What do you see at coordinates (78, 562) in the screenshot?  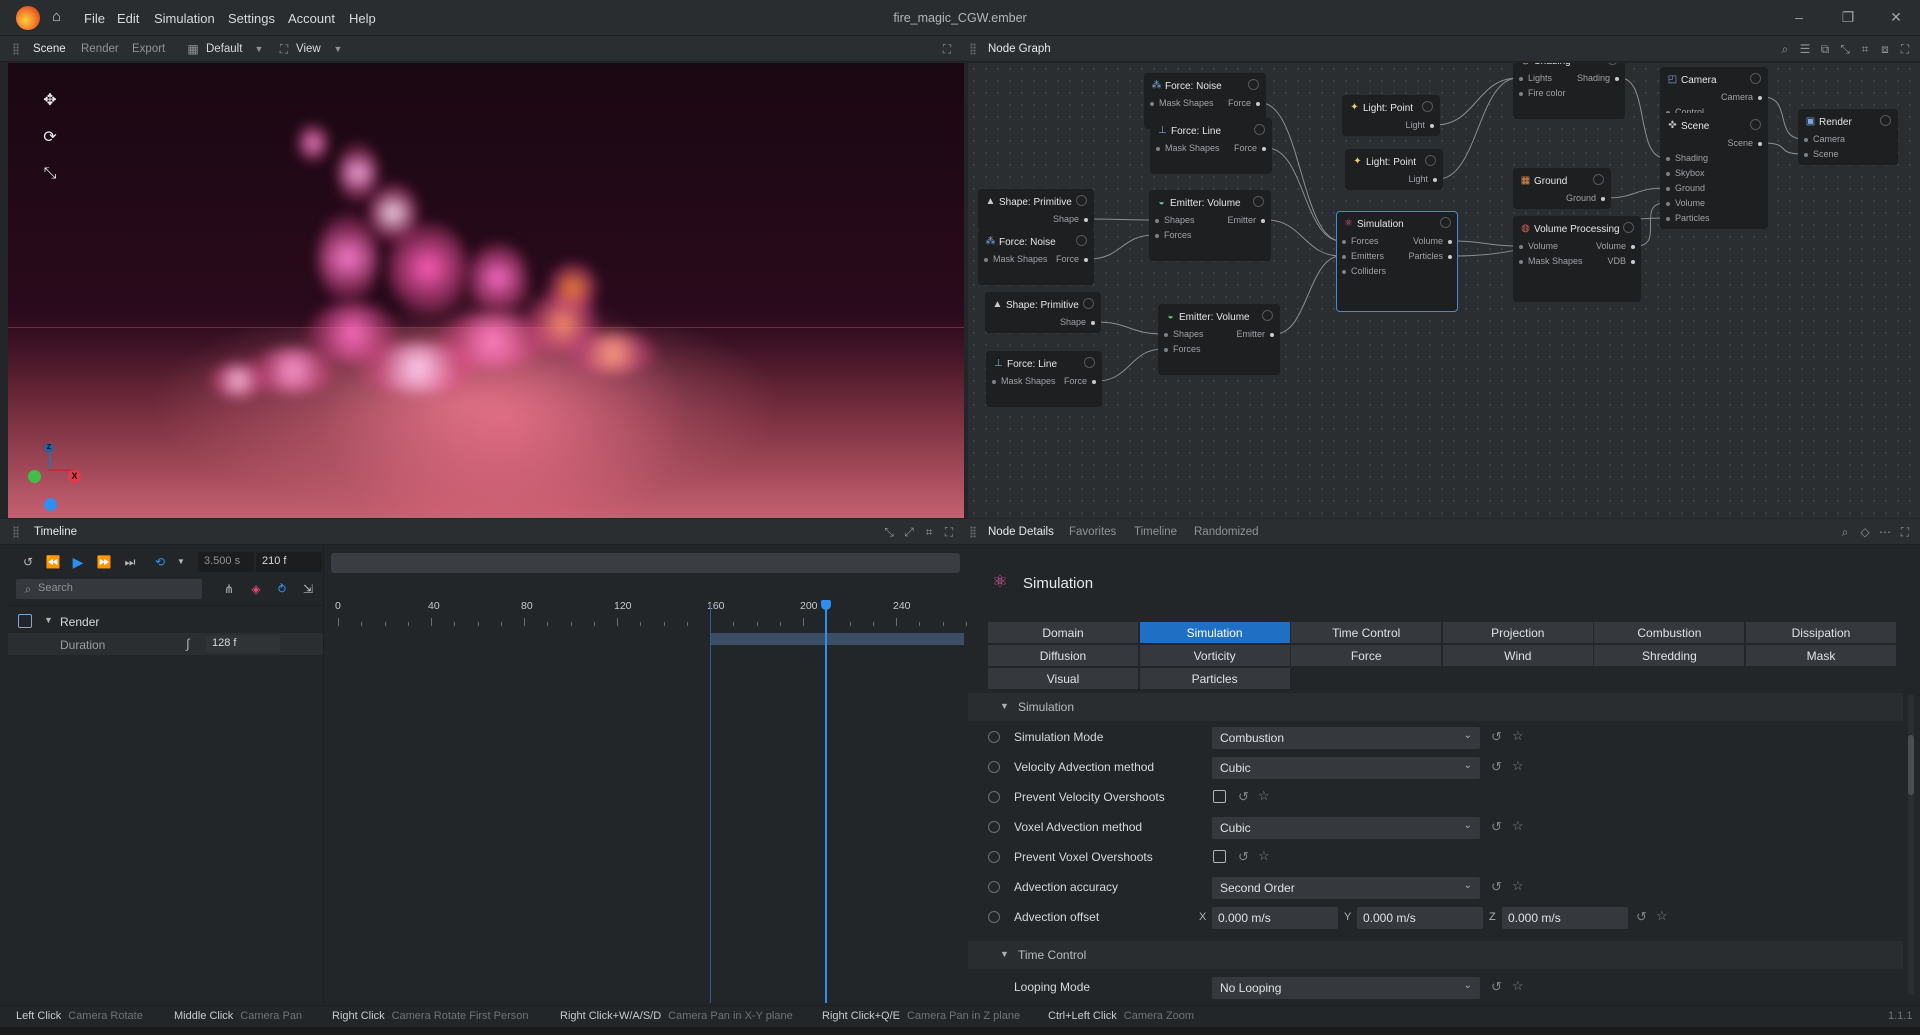 I see `play-icon: ▶` at bounding box center [78, 562].